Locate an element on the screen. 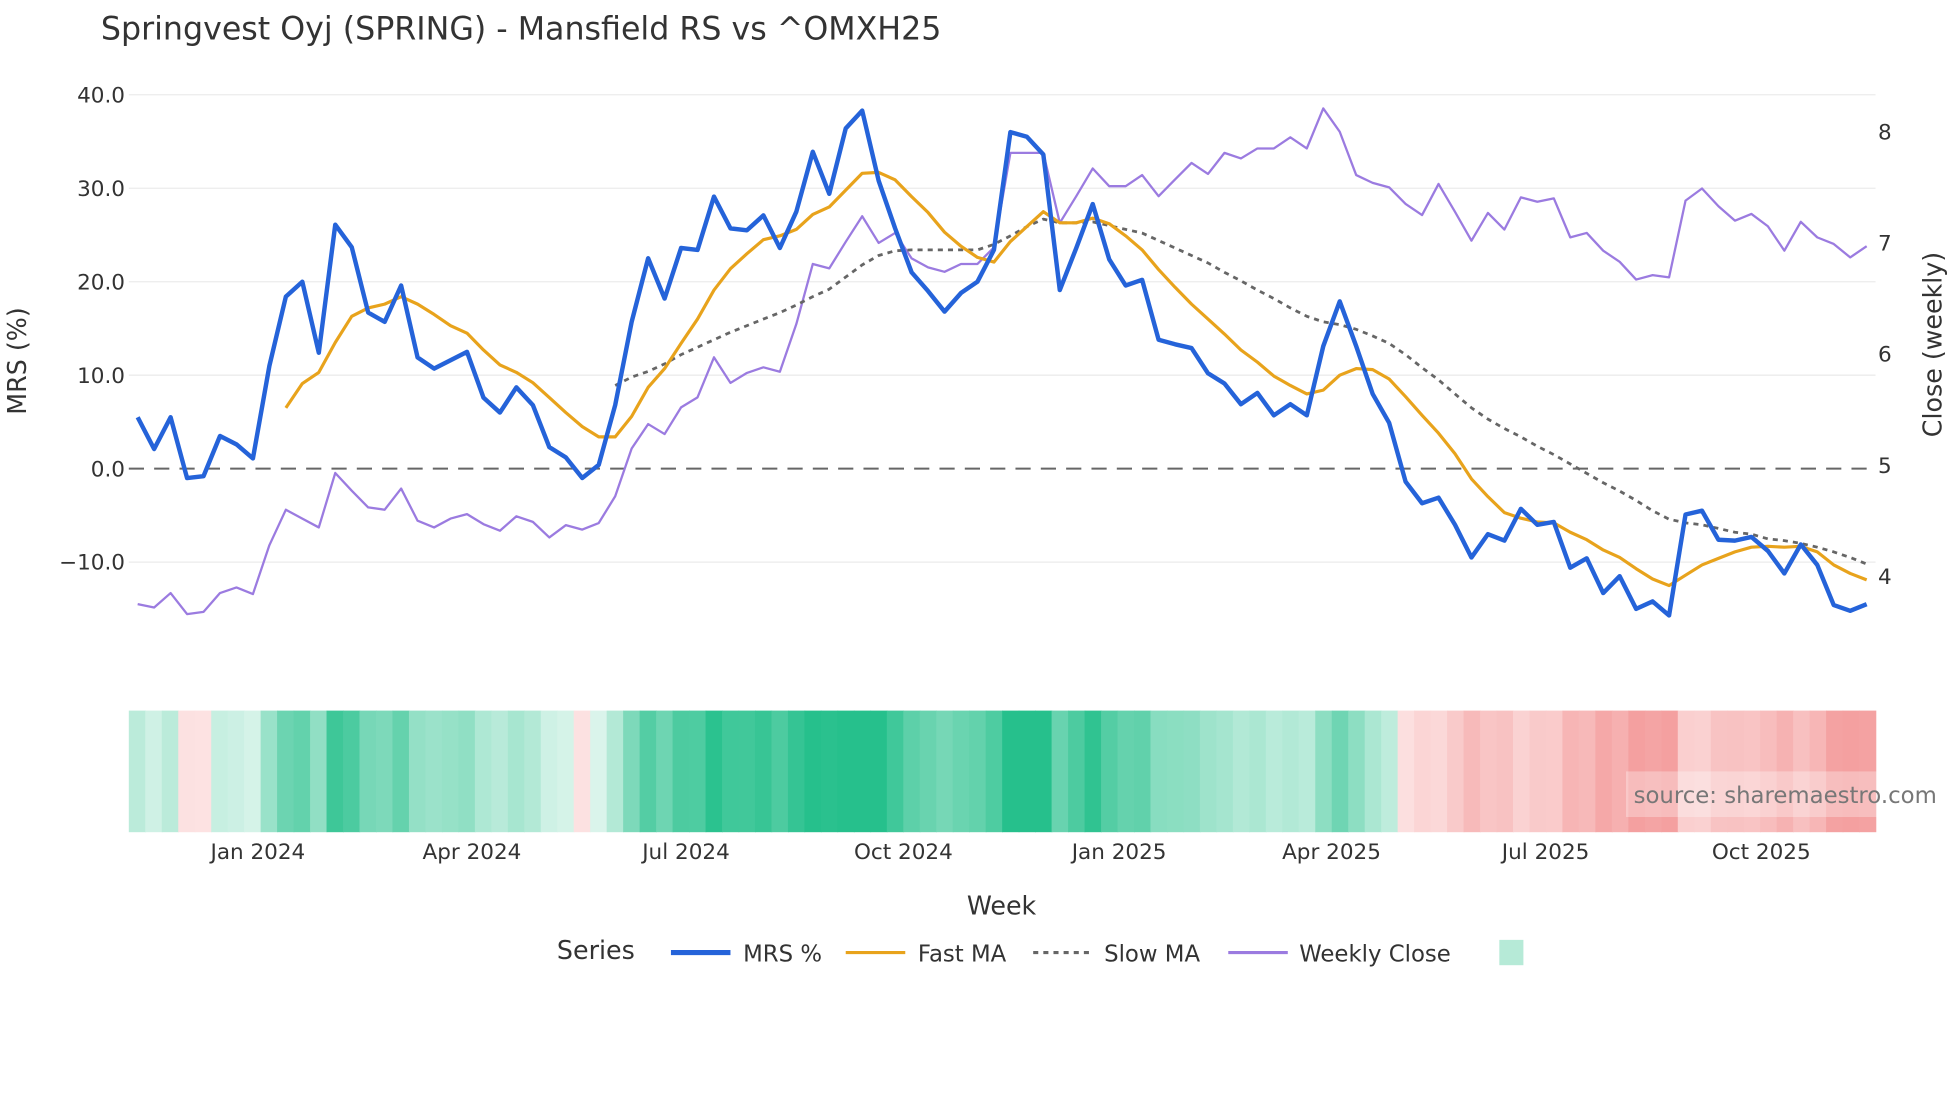 The width and height of the screenshot is (1960, 1102). x-tick-label: Jan 2024 is located at coordinates (256, 852).